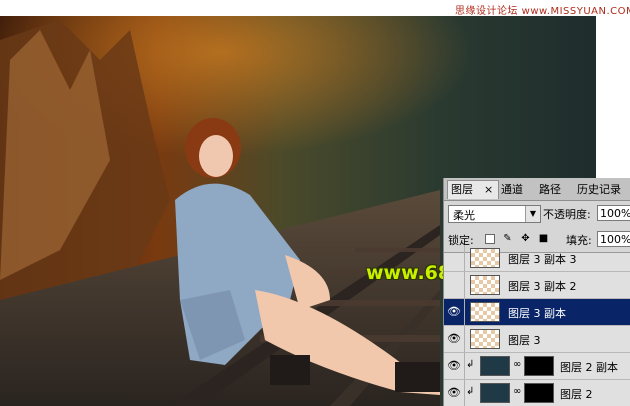 The image size is (630, 406). Describe the element at coordinates (524, 340) in the screenshot. I see `layer-name: 图层 3` at that location.